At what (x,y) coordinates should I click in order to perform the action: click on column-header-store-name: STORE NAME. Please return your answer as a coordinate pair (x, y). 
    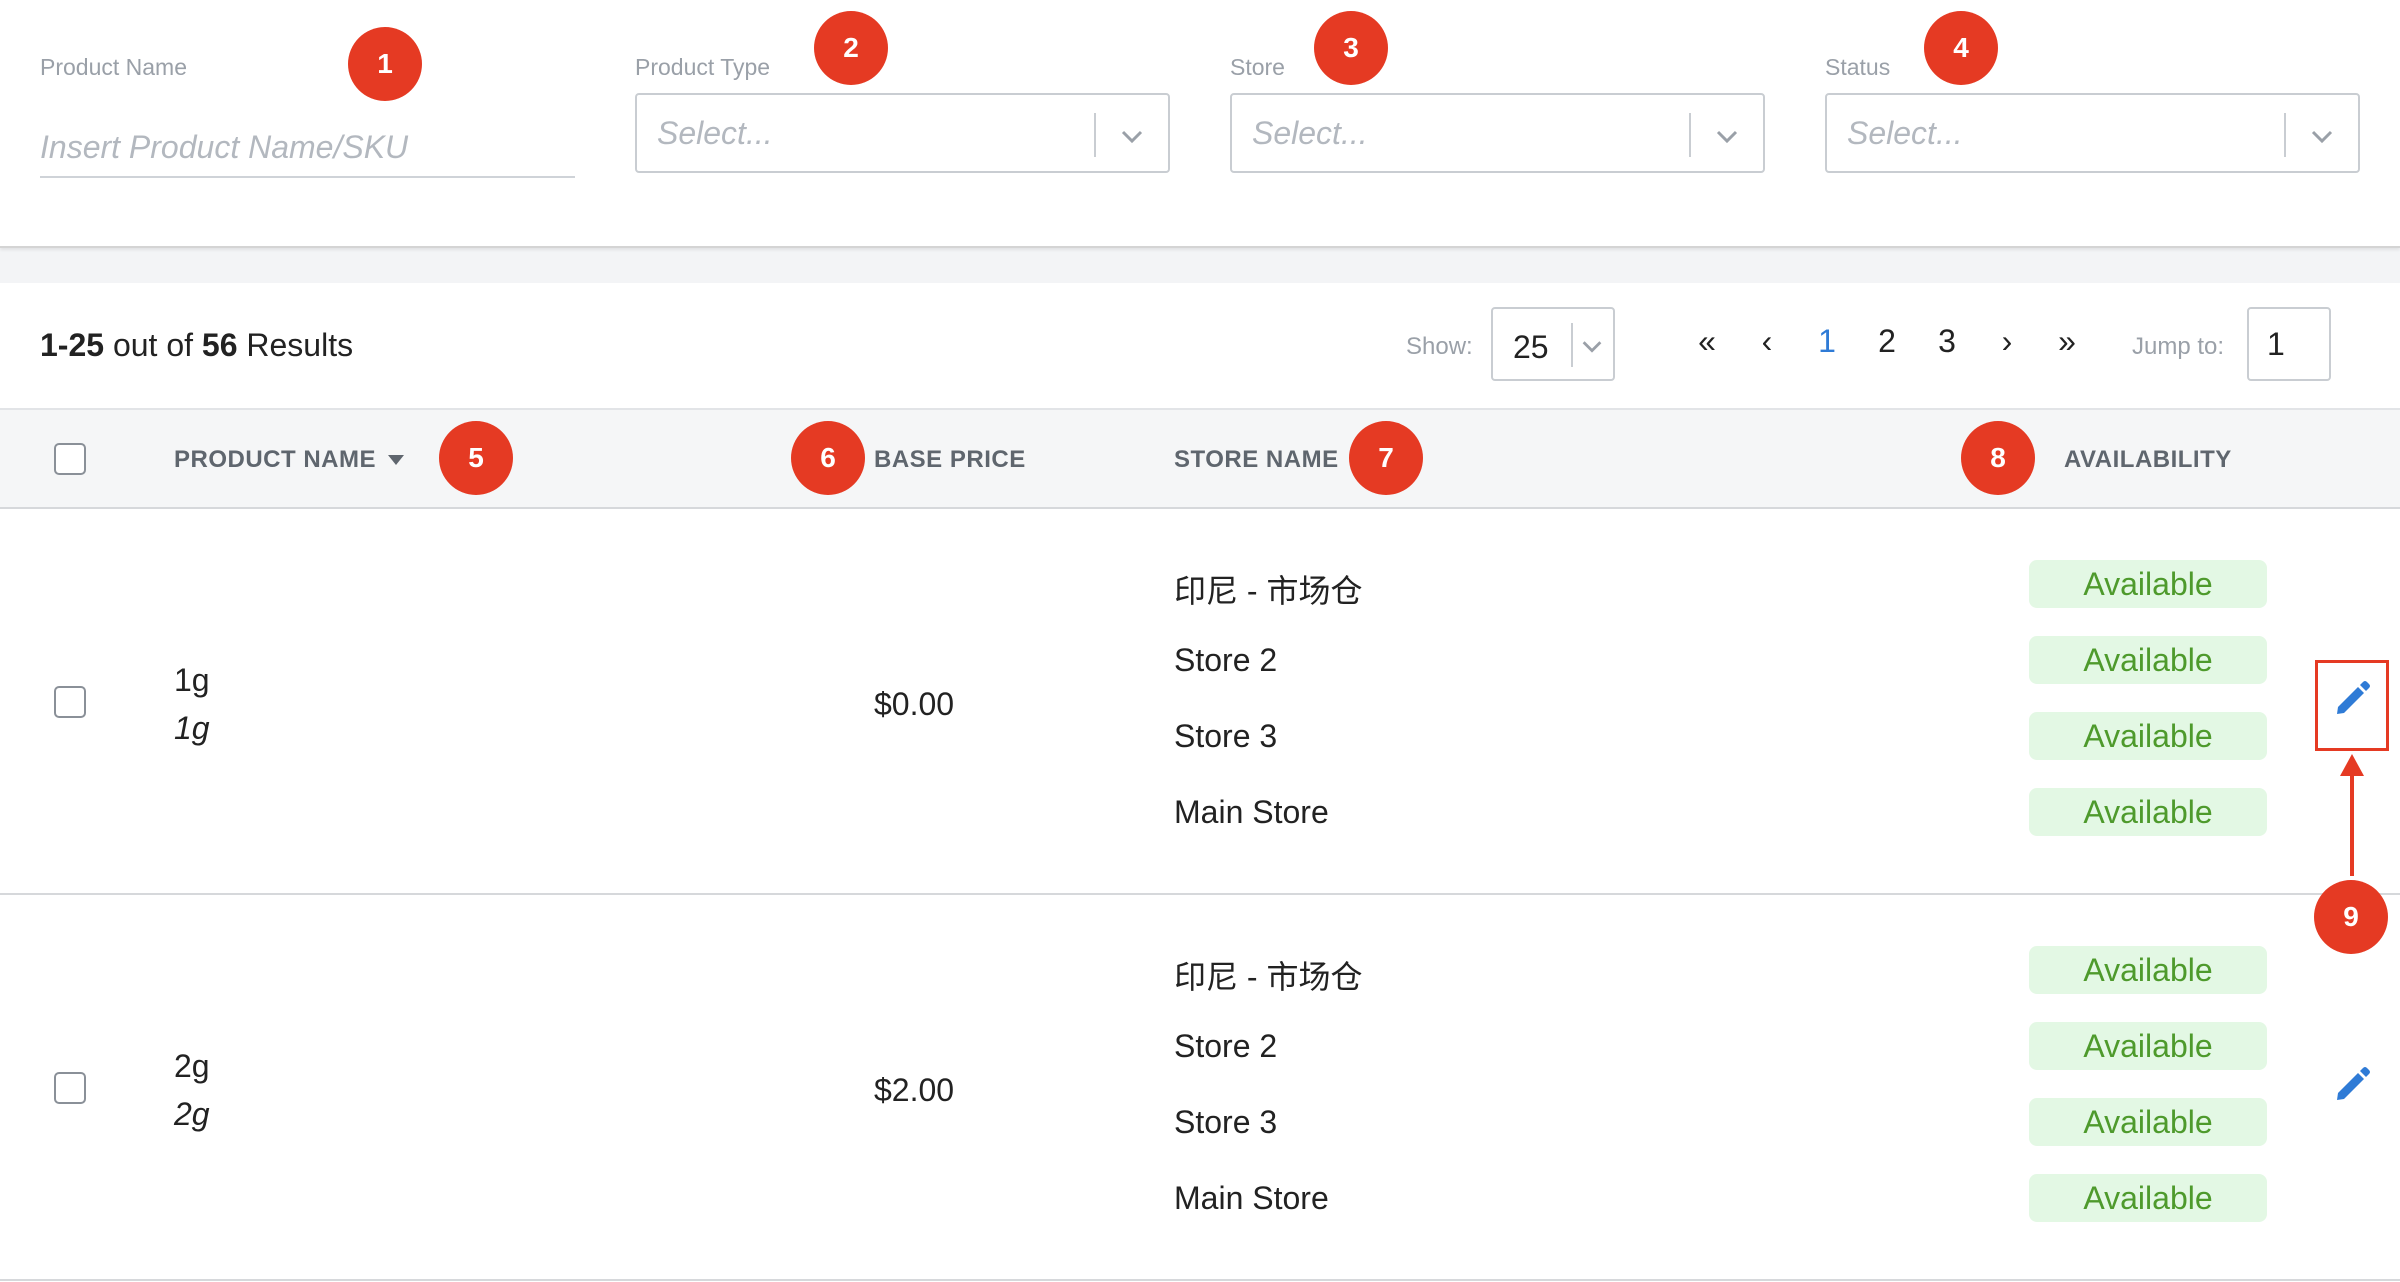
    Looking at the image, I should click on (1256, 459).